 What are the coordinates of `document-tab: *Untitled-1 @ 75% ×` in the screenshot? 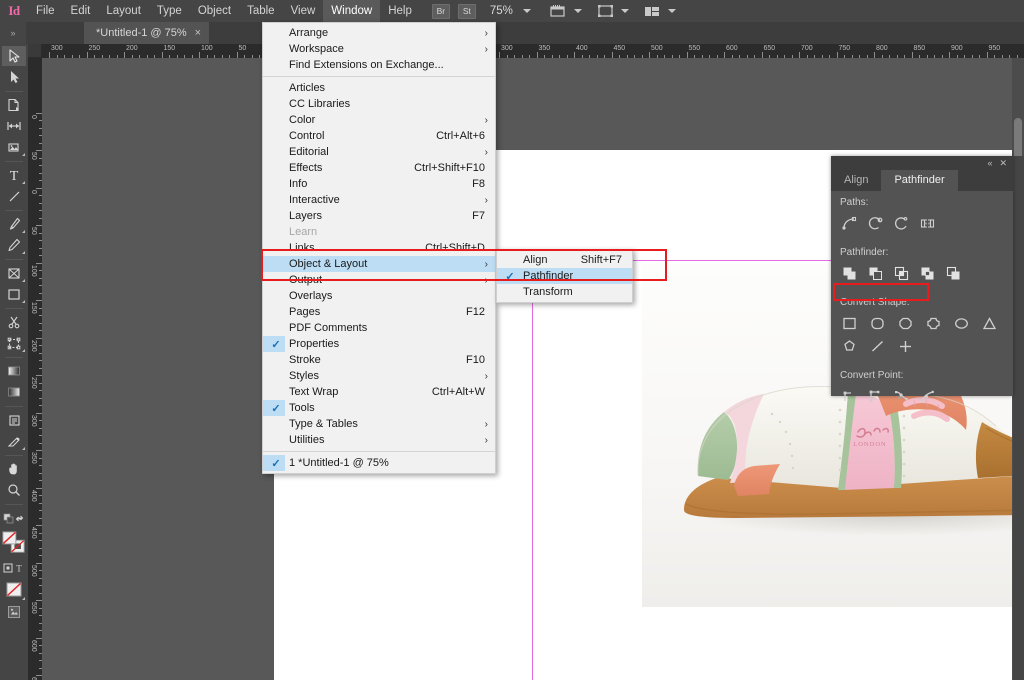 It's located at (147, 33).